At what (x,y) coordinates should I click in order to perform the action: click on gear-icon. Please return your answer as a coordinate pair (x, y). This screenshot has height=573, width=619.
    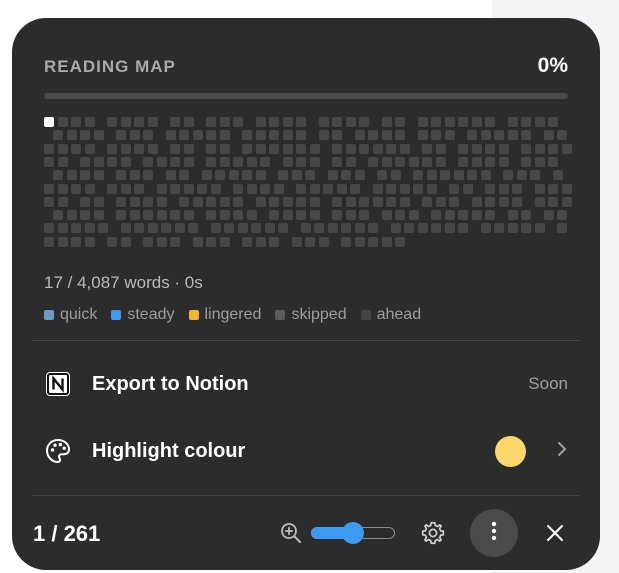
    Looking at the image, I should click on (433, 533).